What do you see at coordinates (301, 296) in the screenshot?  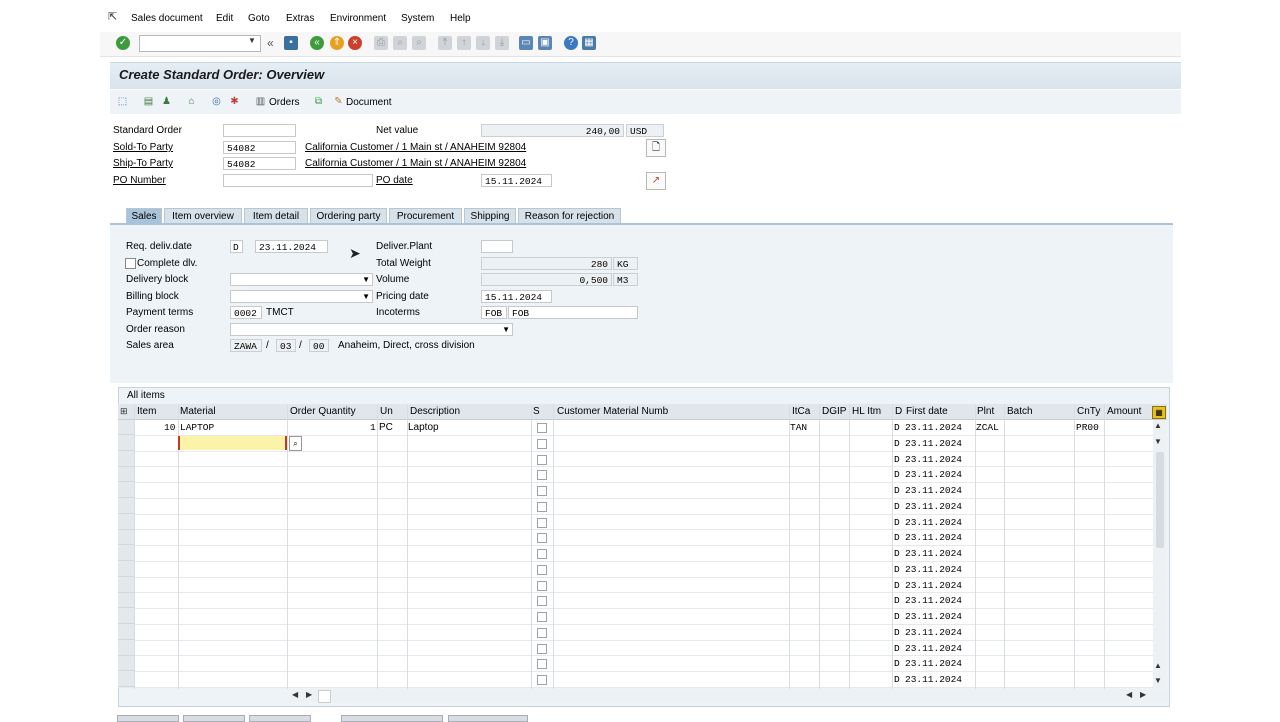 I see `billing-block-dropdown: ▼` at bounding box center [301, 296].